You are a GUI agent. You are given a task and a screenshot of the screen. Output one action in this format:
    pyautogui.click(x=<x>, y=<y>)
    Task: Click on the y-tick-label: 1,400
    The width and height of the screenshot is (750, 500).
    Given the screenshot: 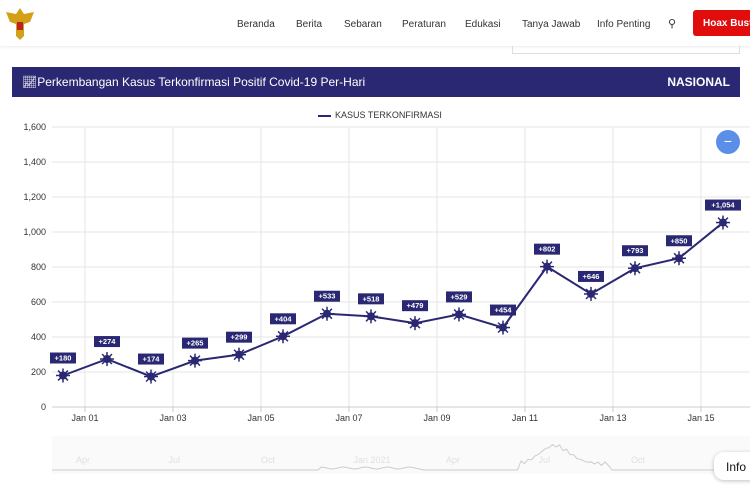 What is the action you would take?
    pyautogui.click(x=34, y=162)
    